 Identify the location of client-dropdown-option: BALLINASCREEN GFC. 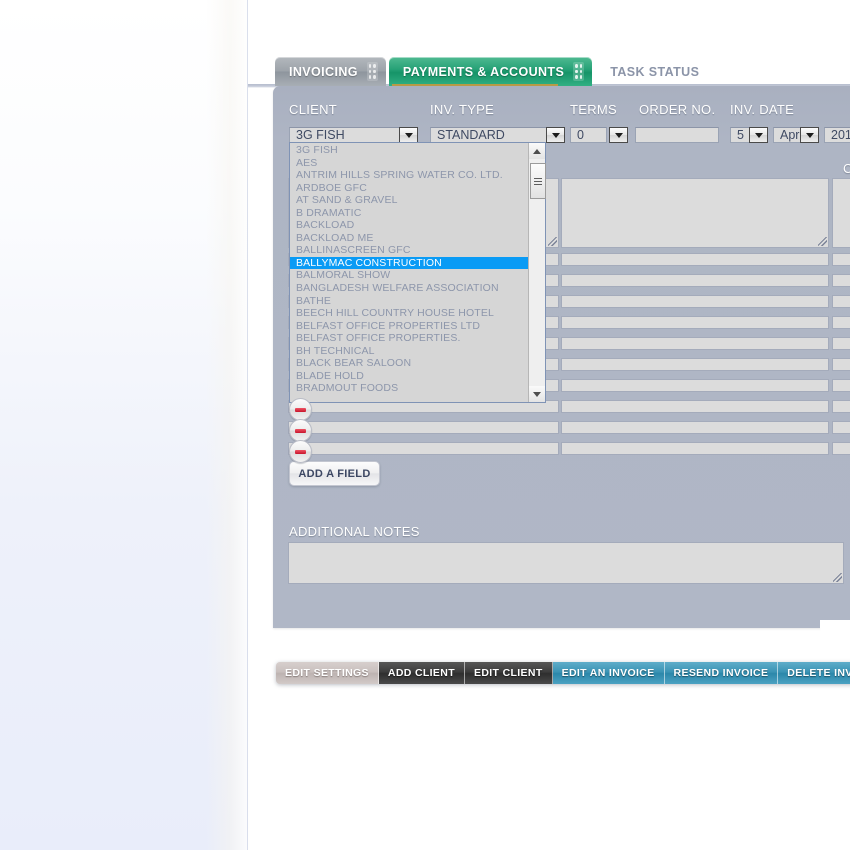
(409, 250).